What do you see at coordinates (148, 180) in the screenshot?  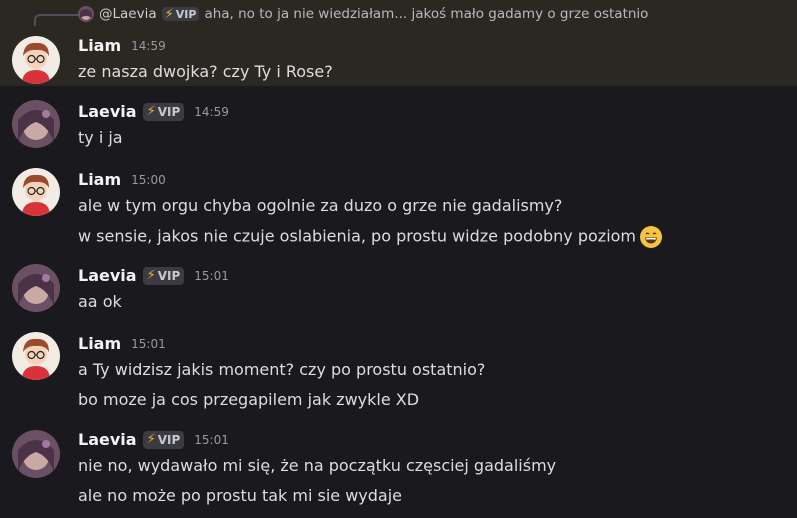 I see `timestamp: 15:00` at bounding box center [148, 180].